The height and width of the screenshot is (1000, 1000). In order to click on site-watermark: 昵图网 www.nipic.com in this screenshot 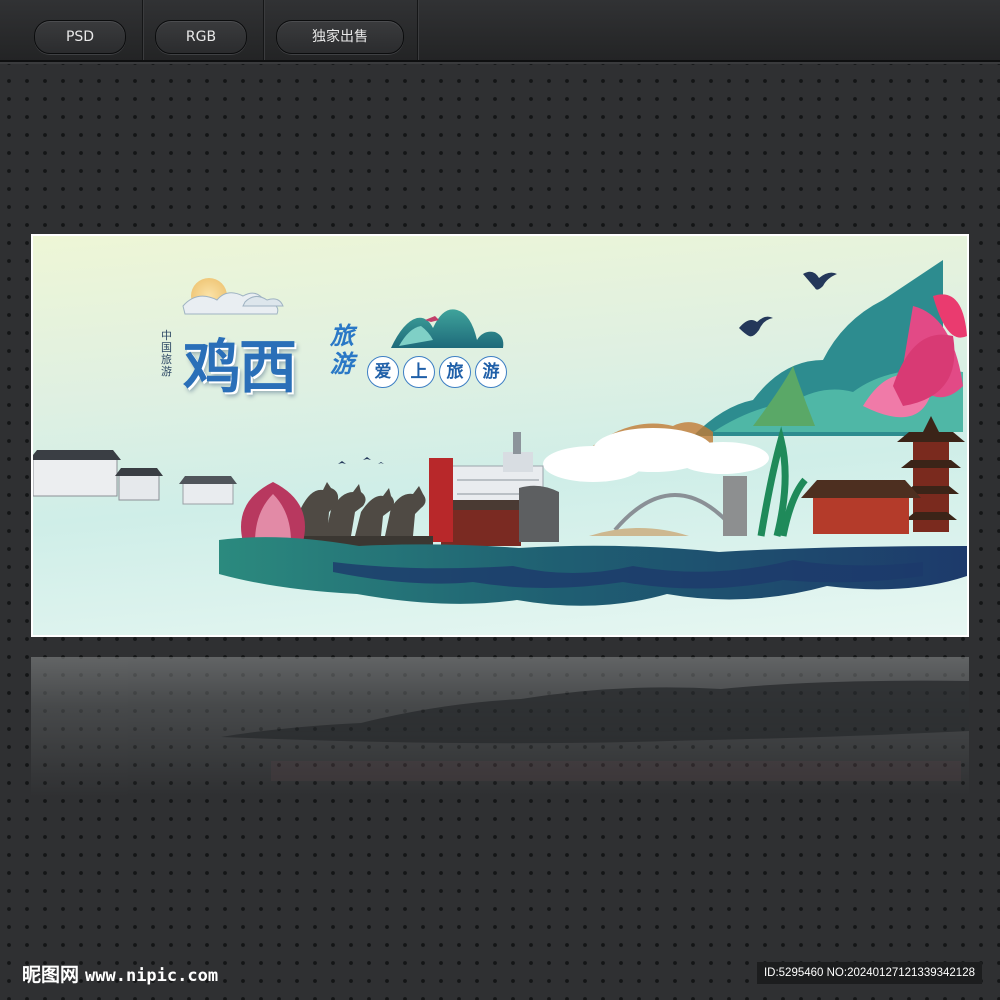, I will do `click(120, 973)`.